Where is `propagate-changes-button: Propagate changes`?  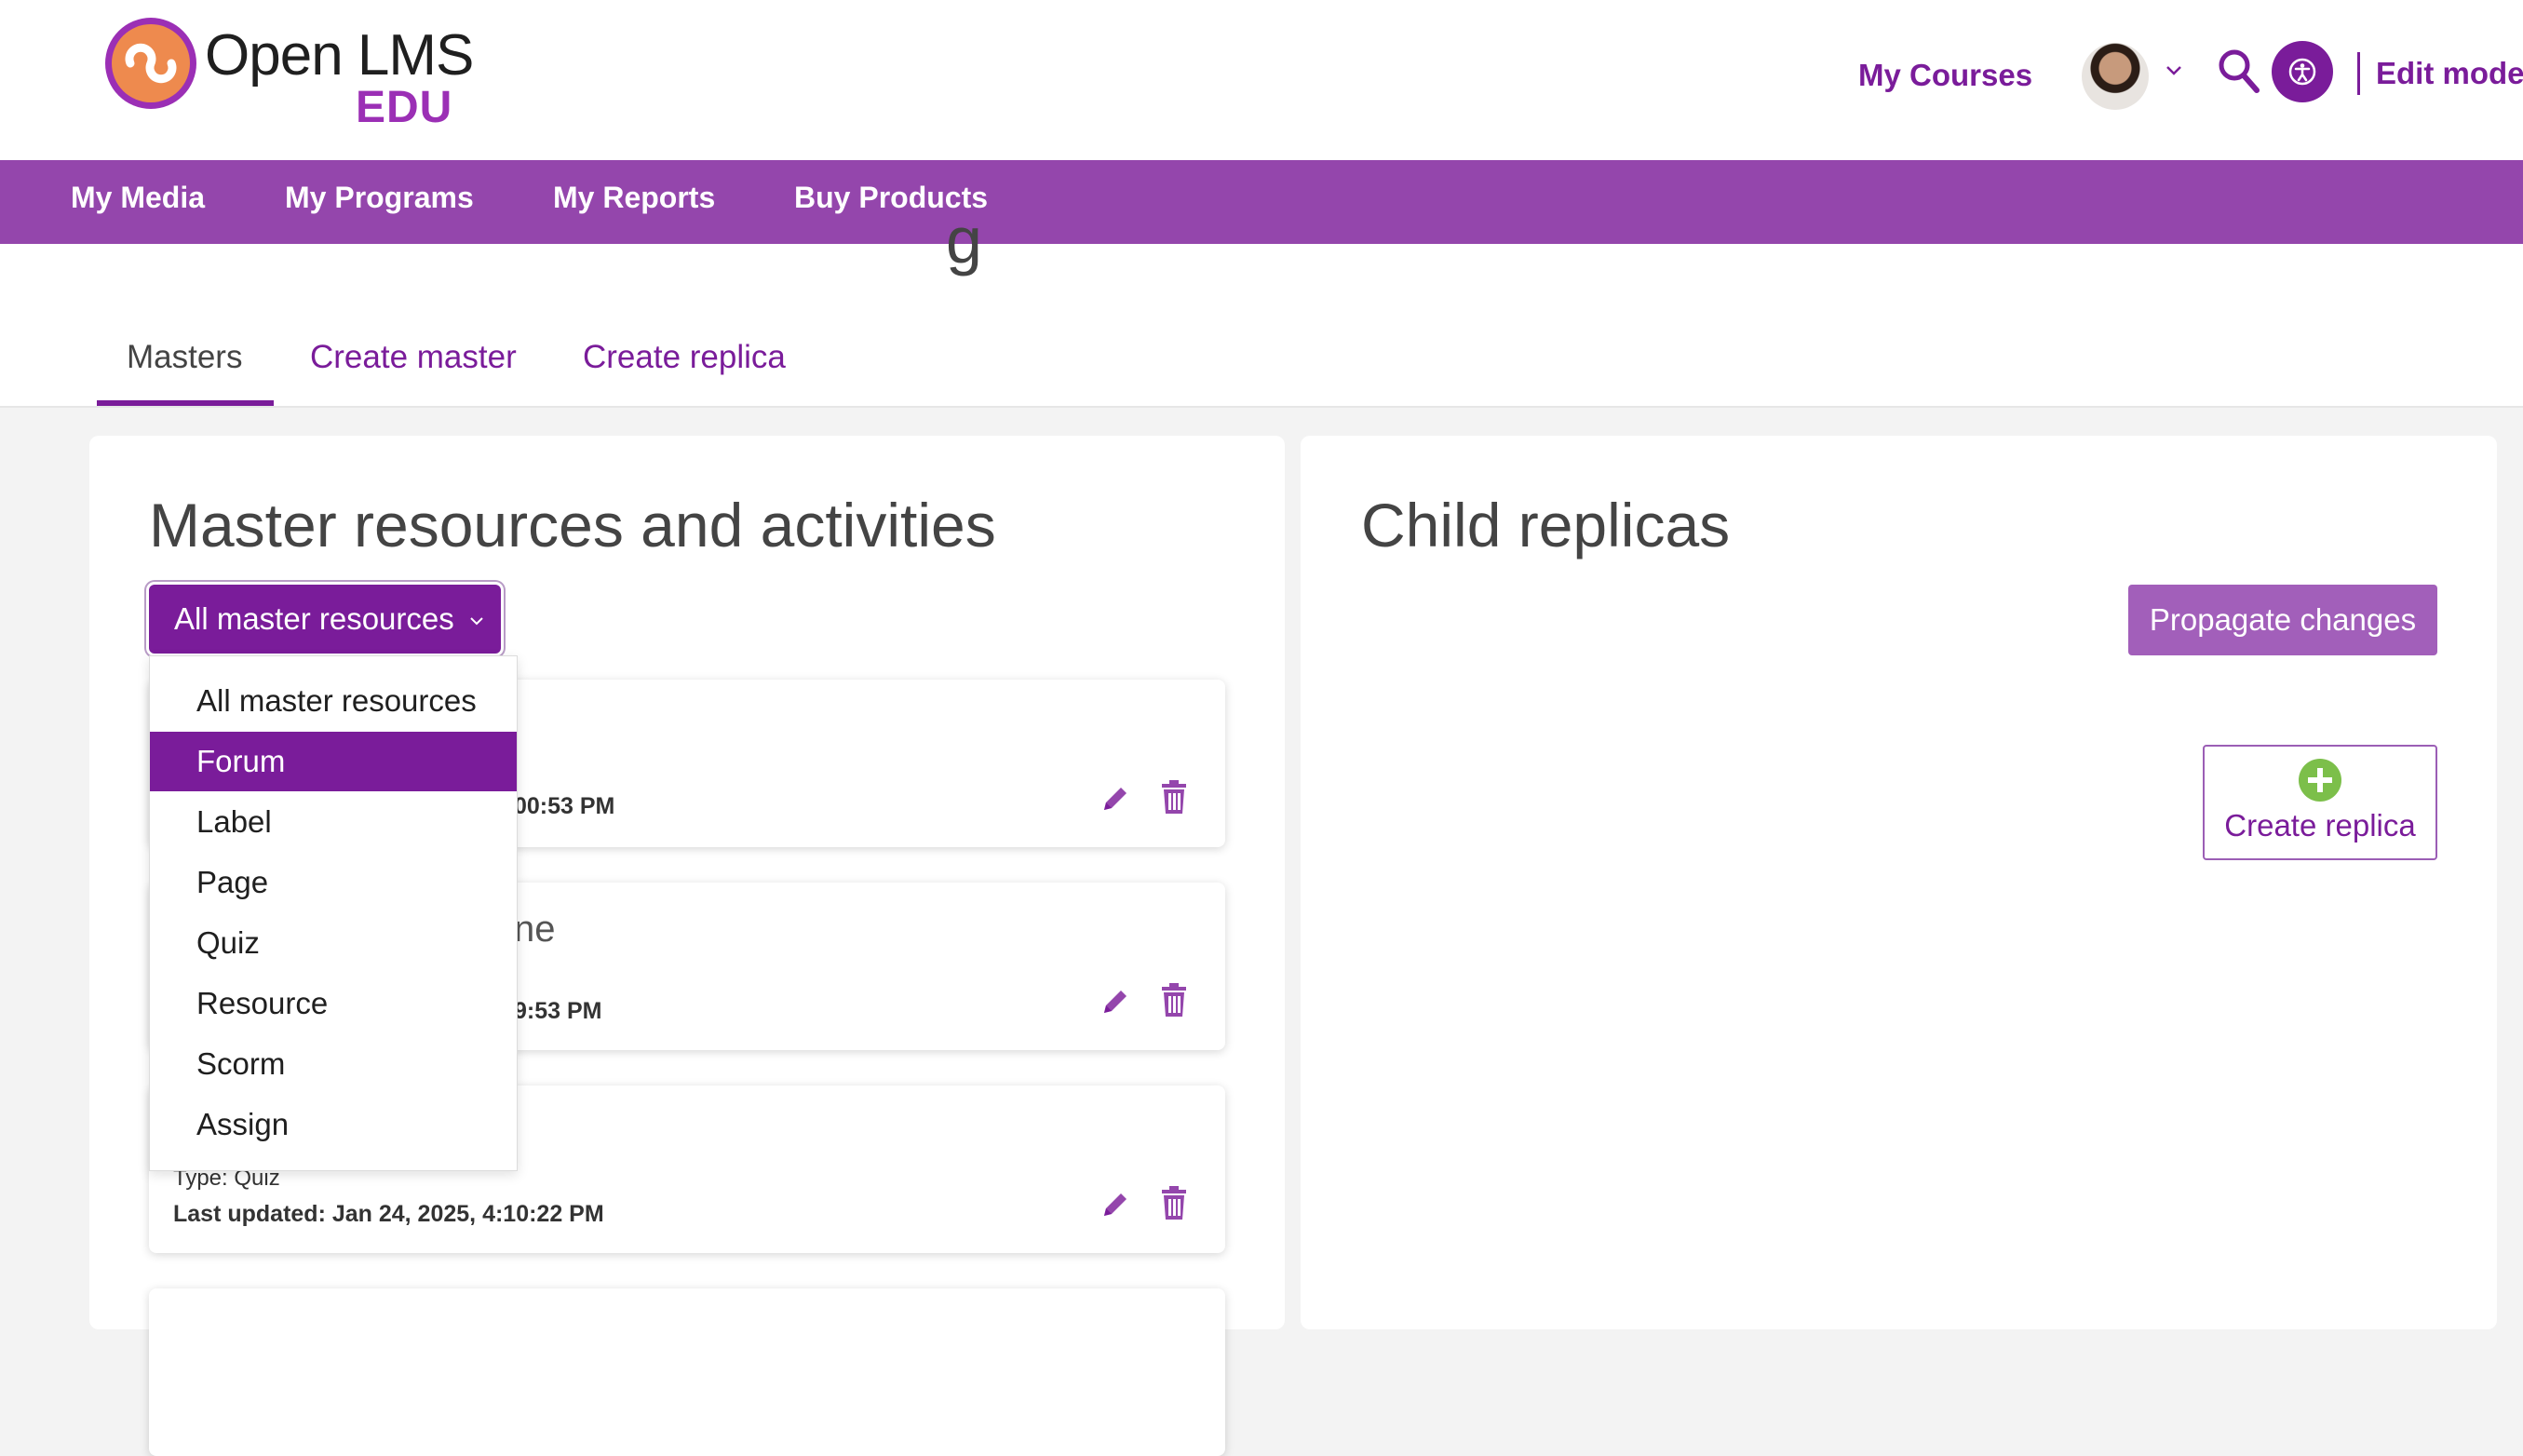
propagate-changes-button: Propagate changes is located at coordinates (2282, 620).